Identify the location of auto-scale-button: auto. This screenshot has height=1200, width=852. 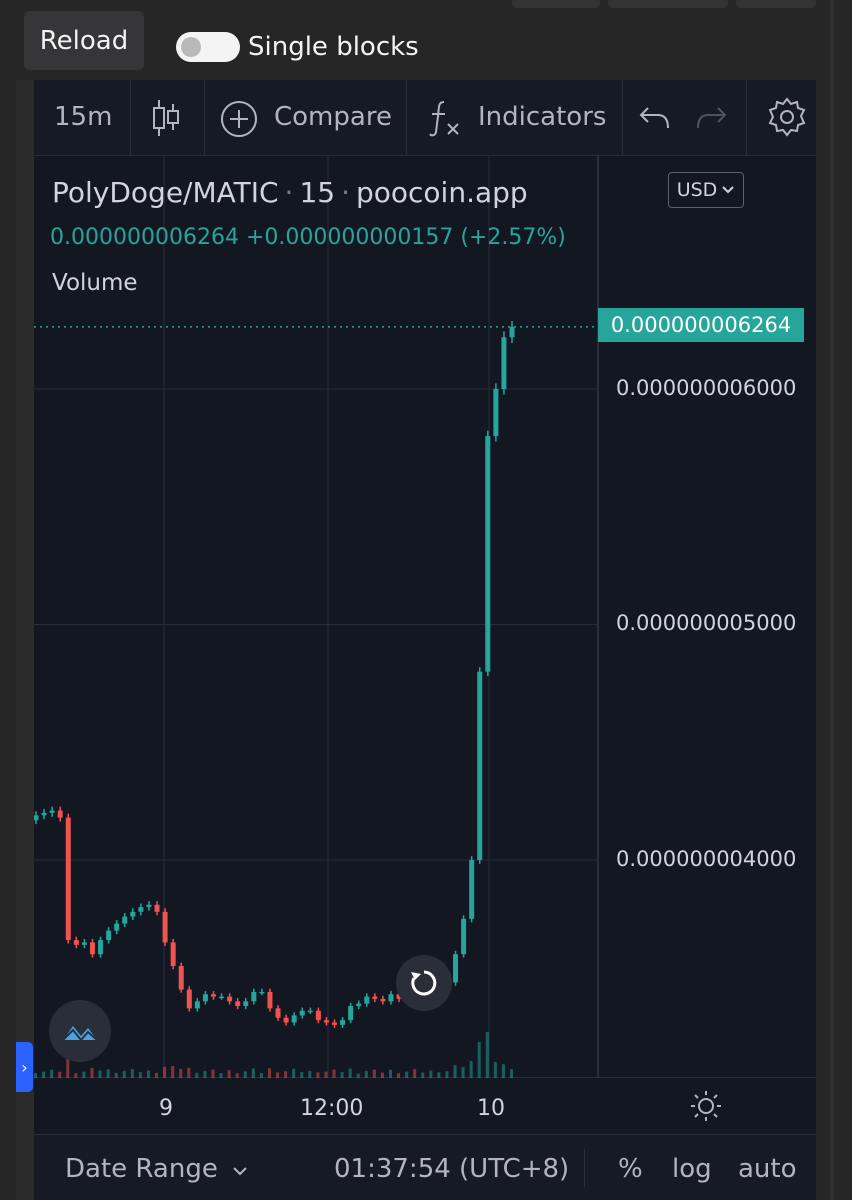
(767, 1169).